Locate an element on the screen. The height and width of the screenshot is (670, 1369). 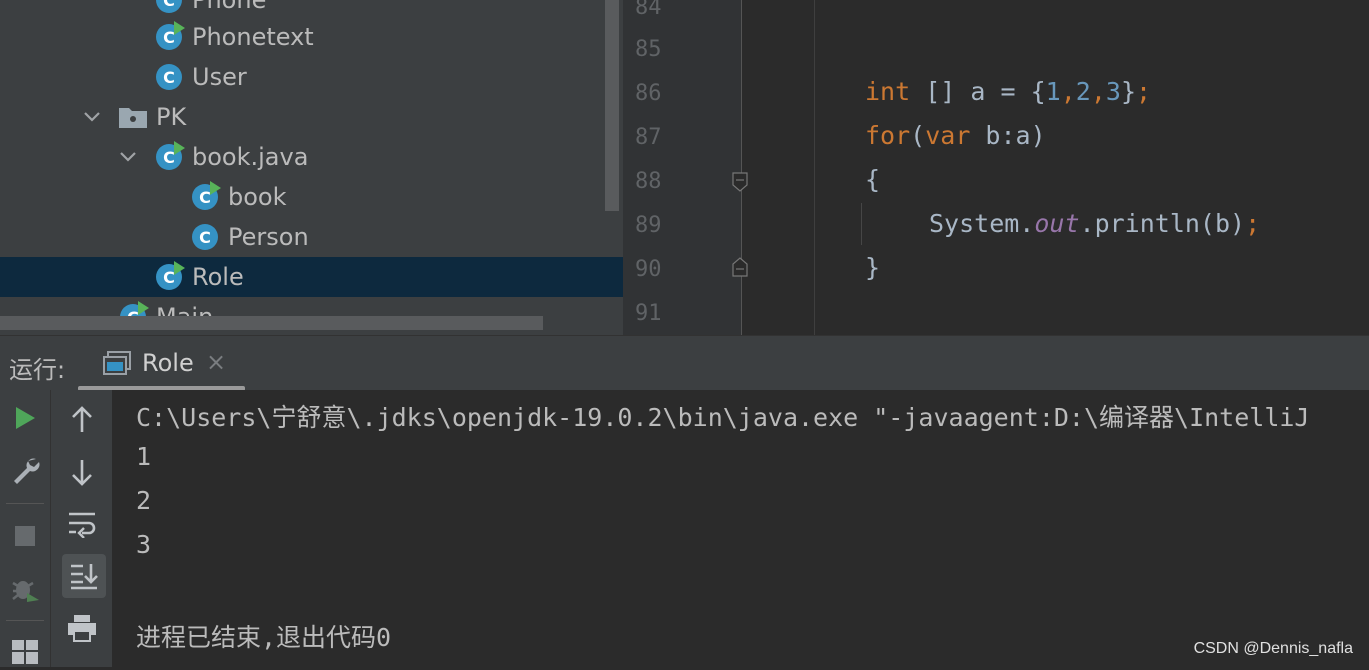
tree-item-user: C User is located at coordinates (311, 77).